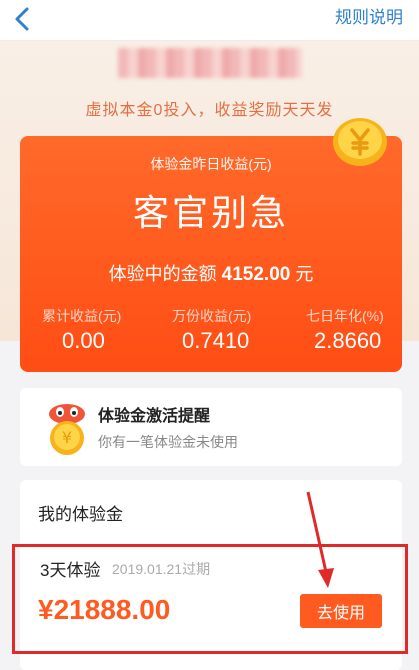  What do you see at coordinates (83, 340) in the screenshot?
I see `stat-value-total: 0.00` at bounding box center [83, 340].